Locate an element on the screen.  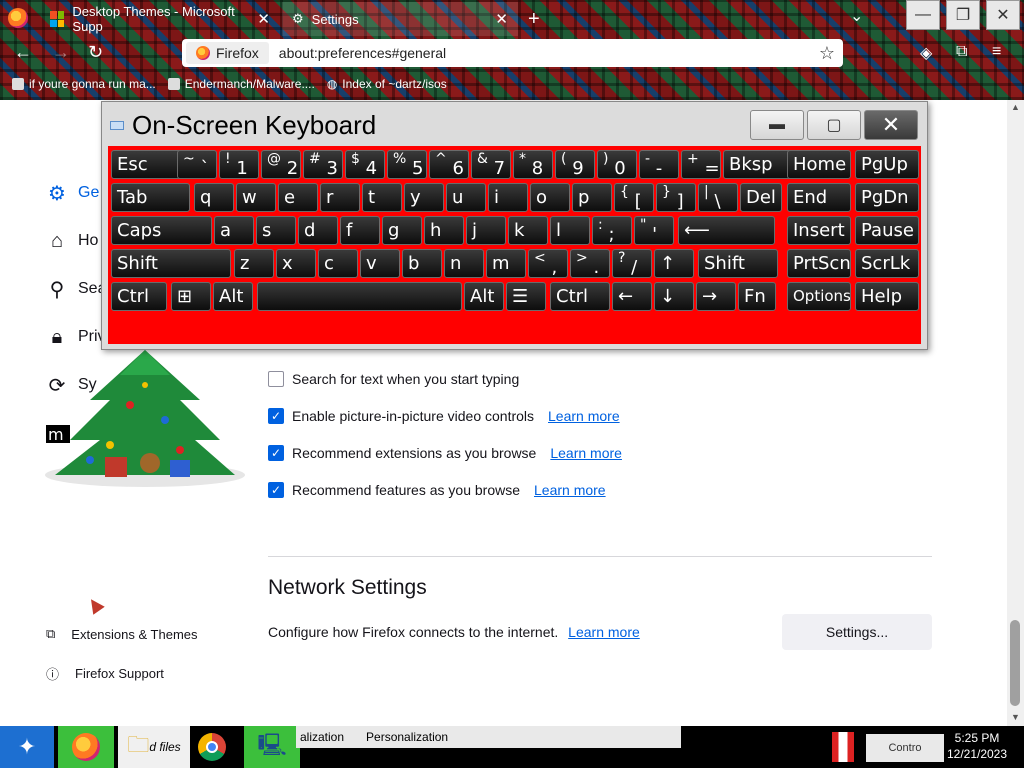
top-row-key: { [ is located at coordinates (634, 197).